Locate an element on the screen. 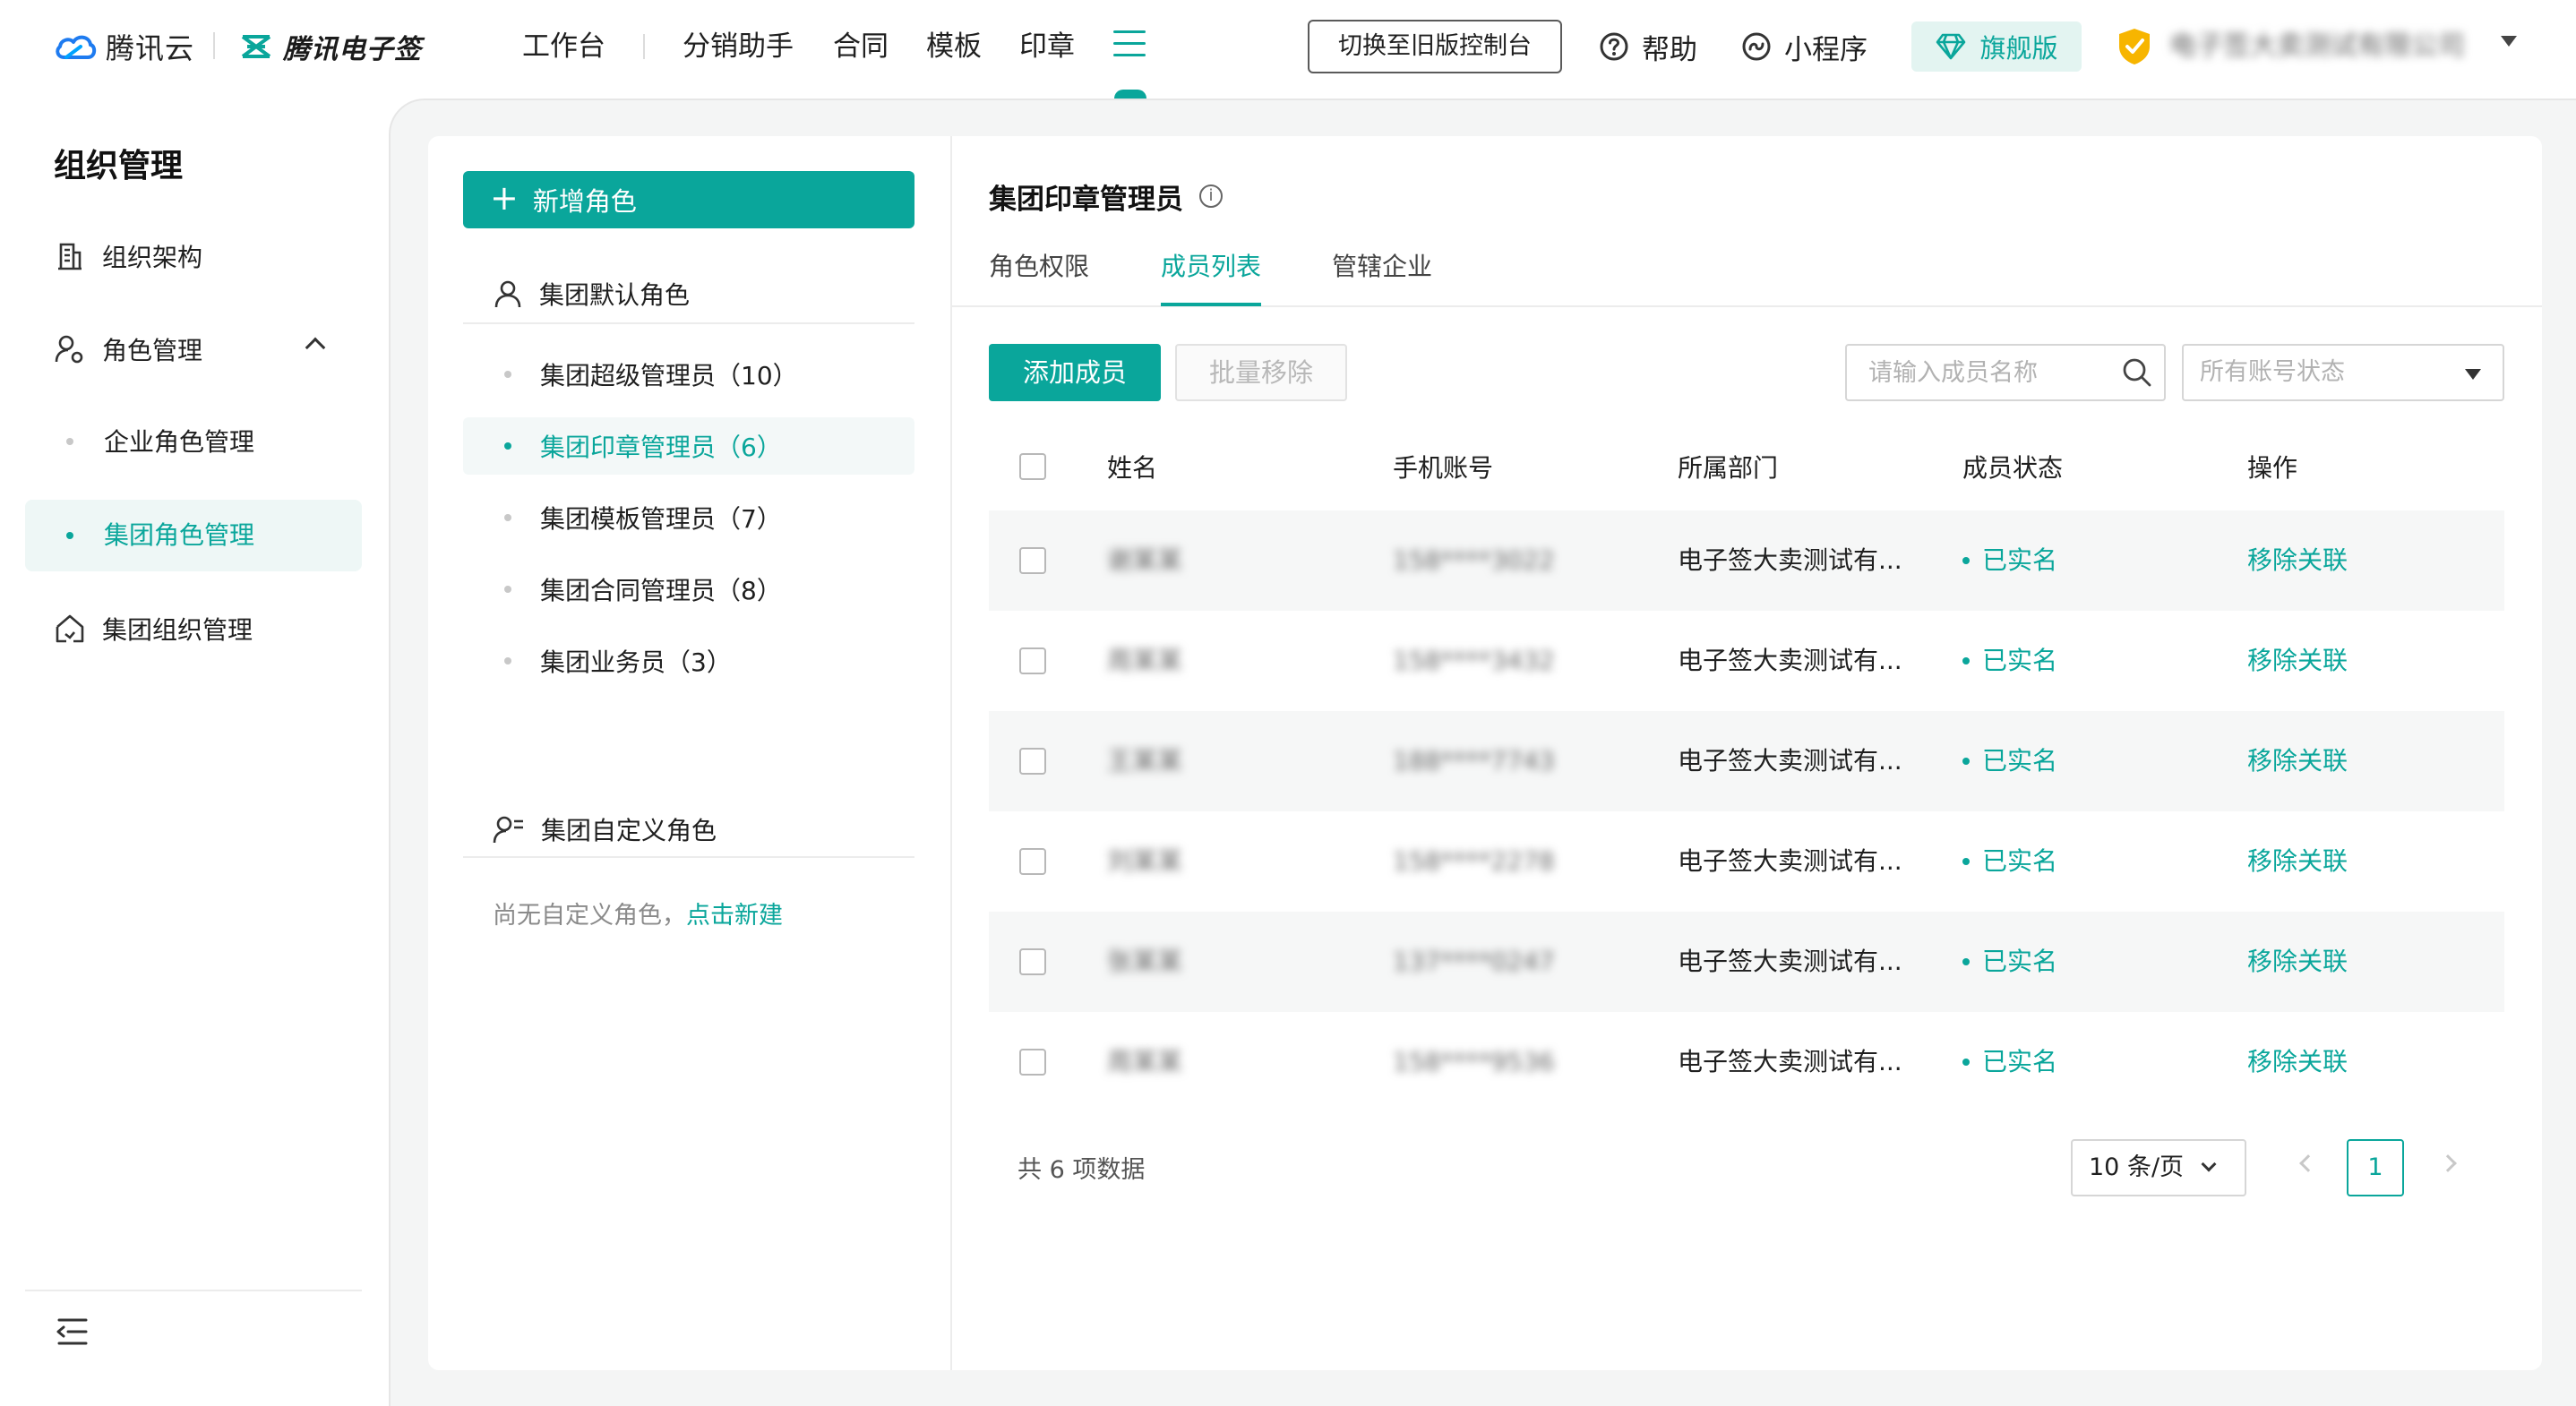 Image resolution: width=2576 pixels, height=1406 pixels. add-role-button: + 新增角色 is located at coordinates (688, 199).